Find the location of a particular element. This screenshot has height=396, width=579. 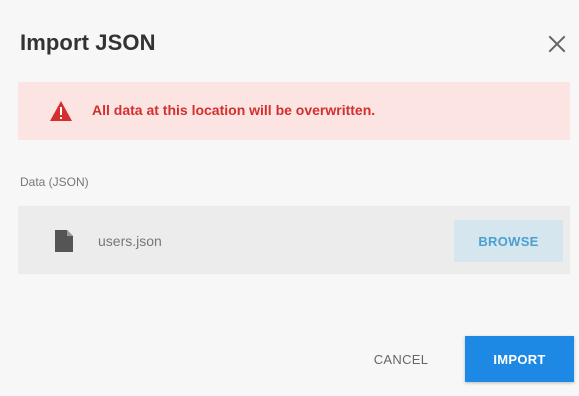

selected-file-name: users.json is located at coordinates (130, 241).